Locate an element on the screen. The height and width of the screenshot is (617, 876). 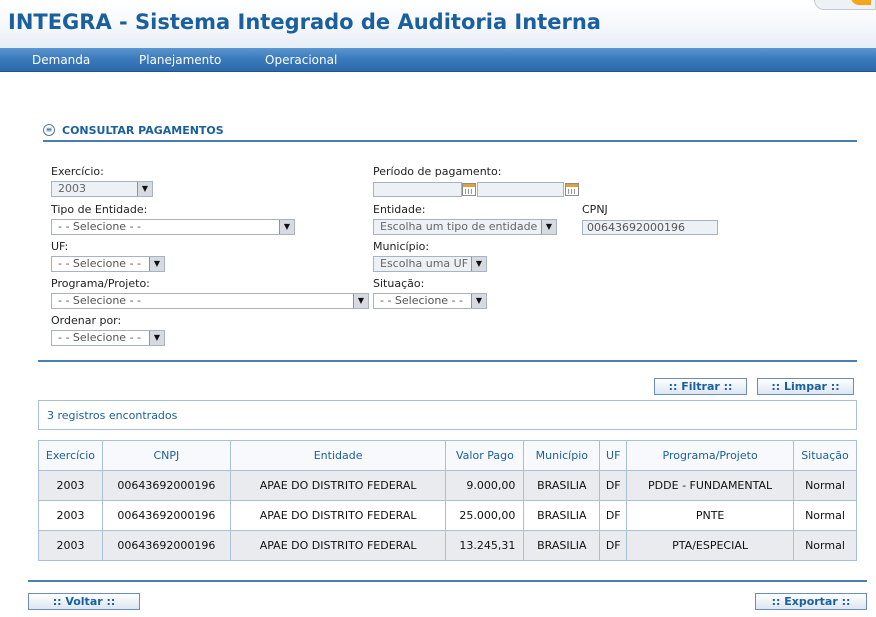
programa-label: Programa/Projeto: is located at coordinates (100, 283).